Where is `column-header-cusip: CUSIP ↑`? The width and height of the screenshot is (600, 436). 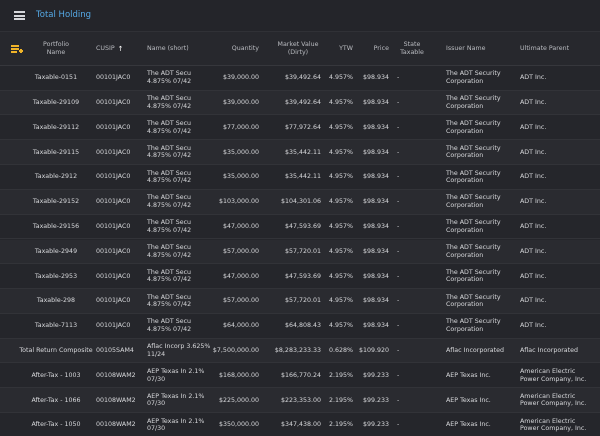
column-header-cusip: CUSIP ↑ is located at coordinates (120, 49).